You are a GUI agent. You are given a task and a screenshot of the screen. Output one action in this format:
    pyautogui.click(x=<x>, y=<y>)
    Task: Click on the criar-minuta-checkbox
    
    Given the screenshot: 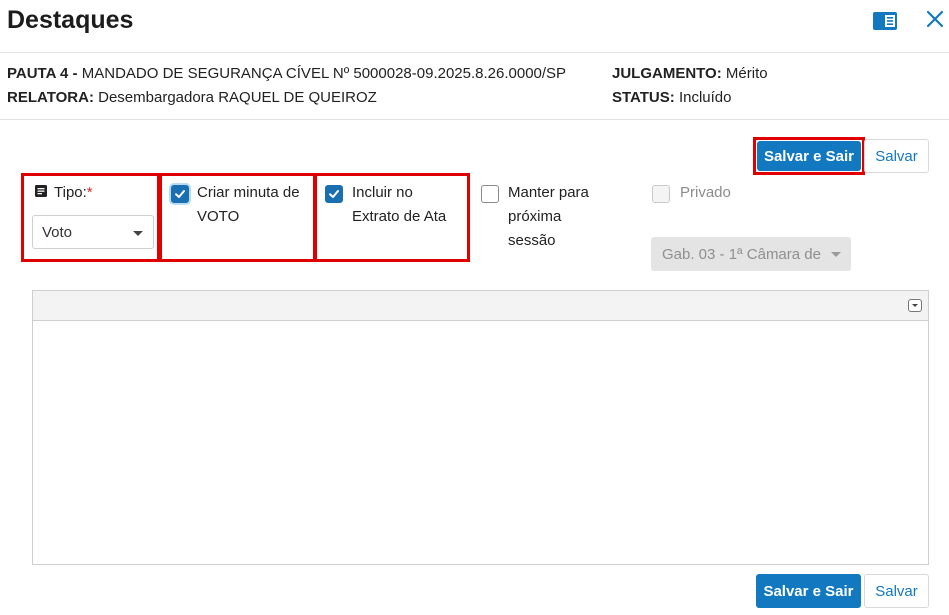 What is the action you would take?
    pyautogui.click(x=180, y=194)
    